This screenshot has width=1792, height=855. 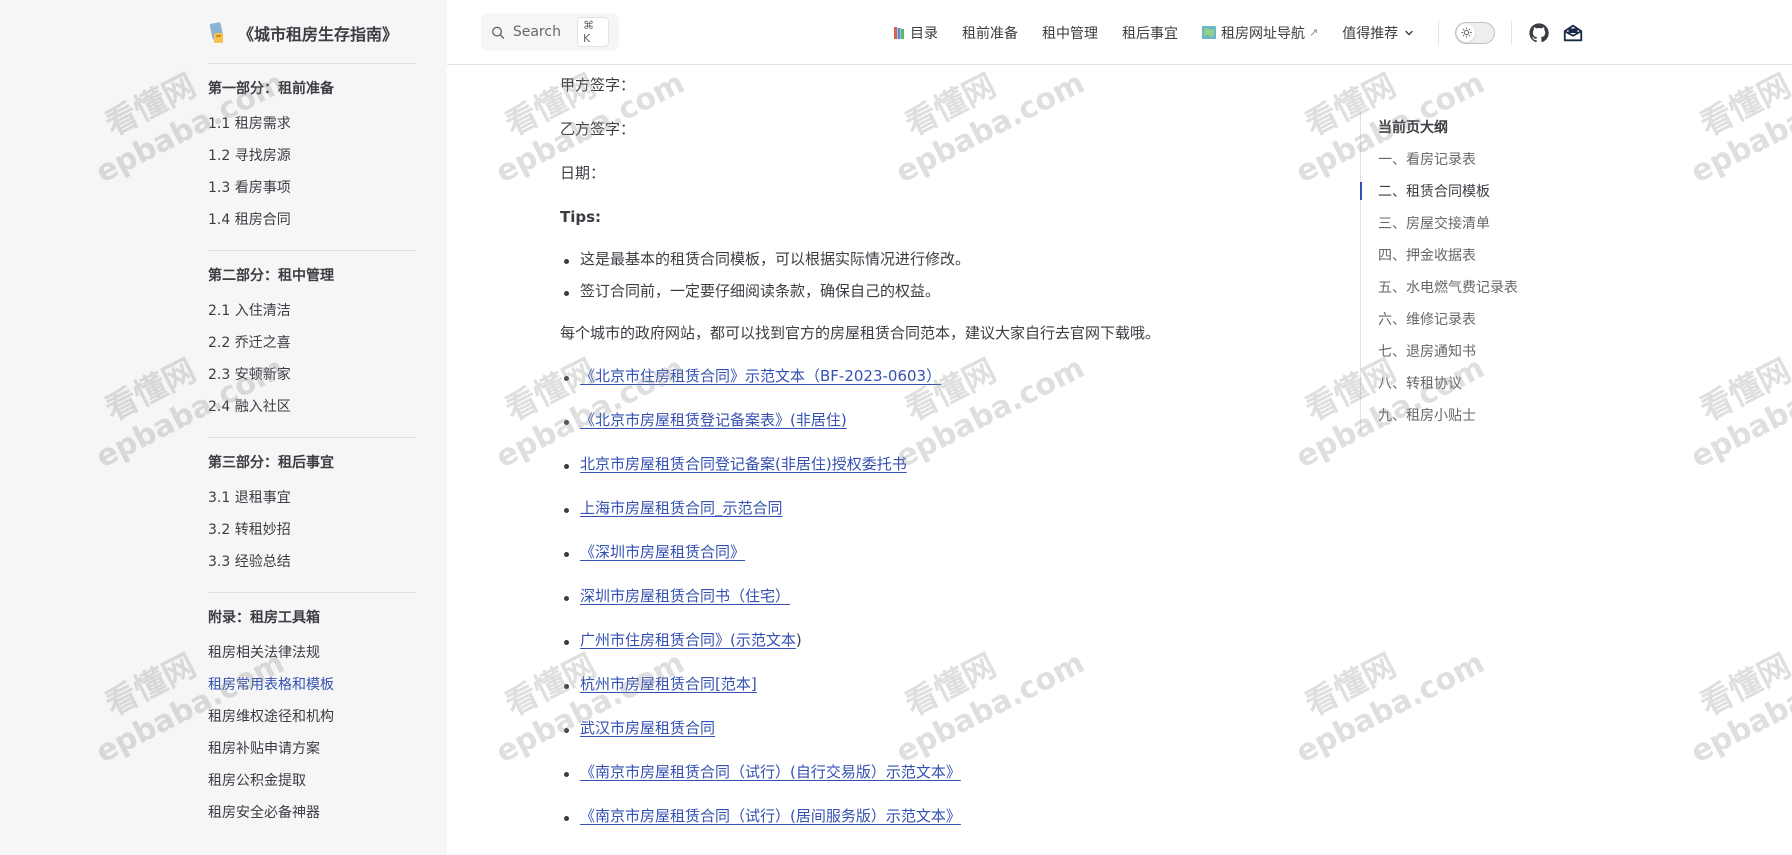 What do you see at coordinates (770, 816) in the screenshot?
I see `contract-link-nanjing-agency: 《南京市房屋租赁合同（试行）(居间服务版）示范文本》` at bounding box center [770, 816].